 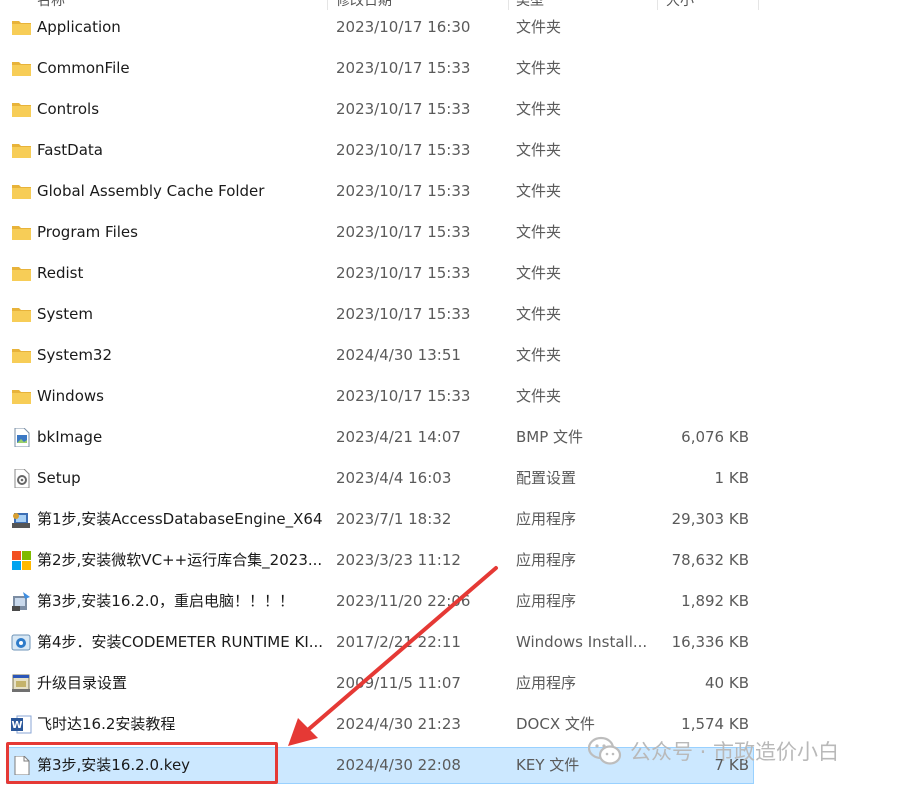 What do you see at coordinates (735, 752) in the screenshot?
I see `watermark-text: 公众号 · 市政造价小白` at bounding box center [735, 752].